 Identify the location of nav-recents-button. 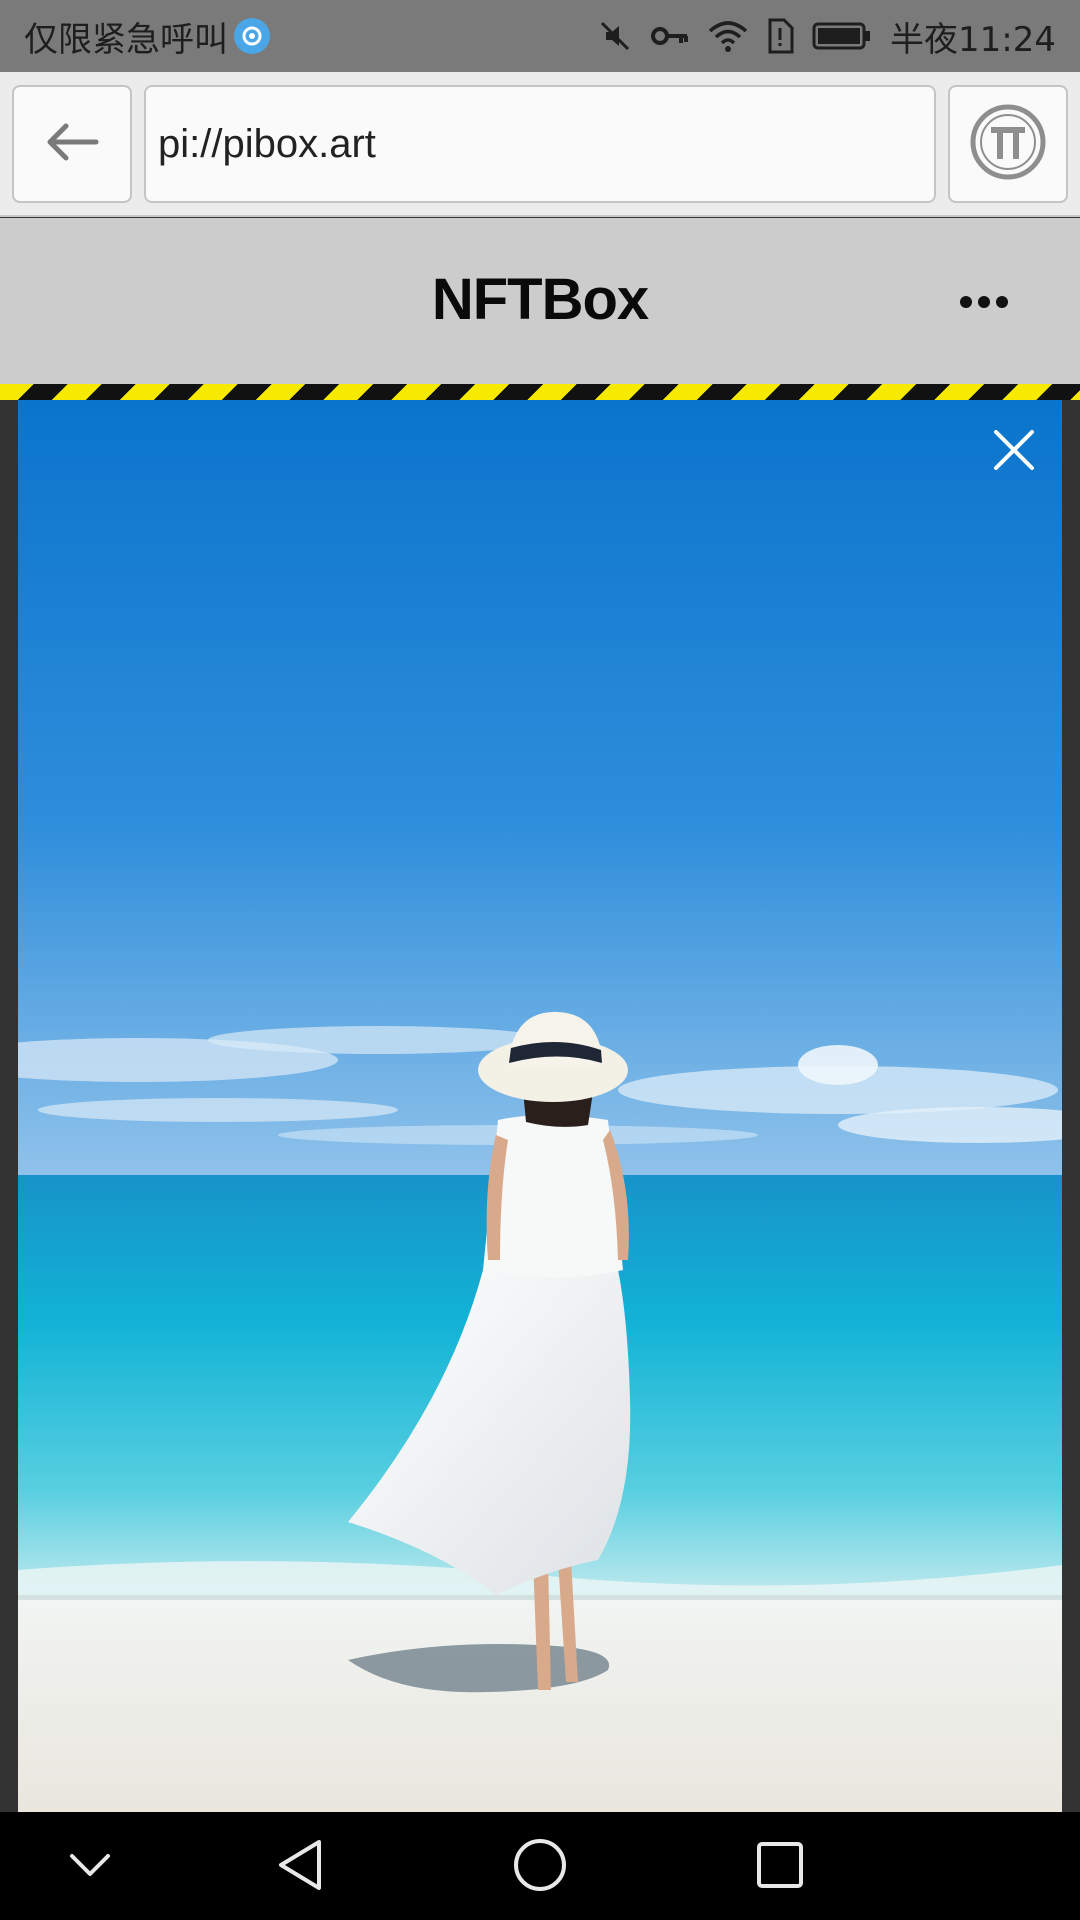
(780, 1867).